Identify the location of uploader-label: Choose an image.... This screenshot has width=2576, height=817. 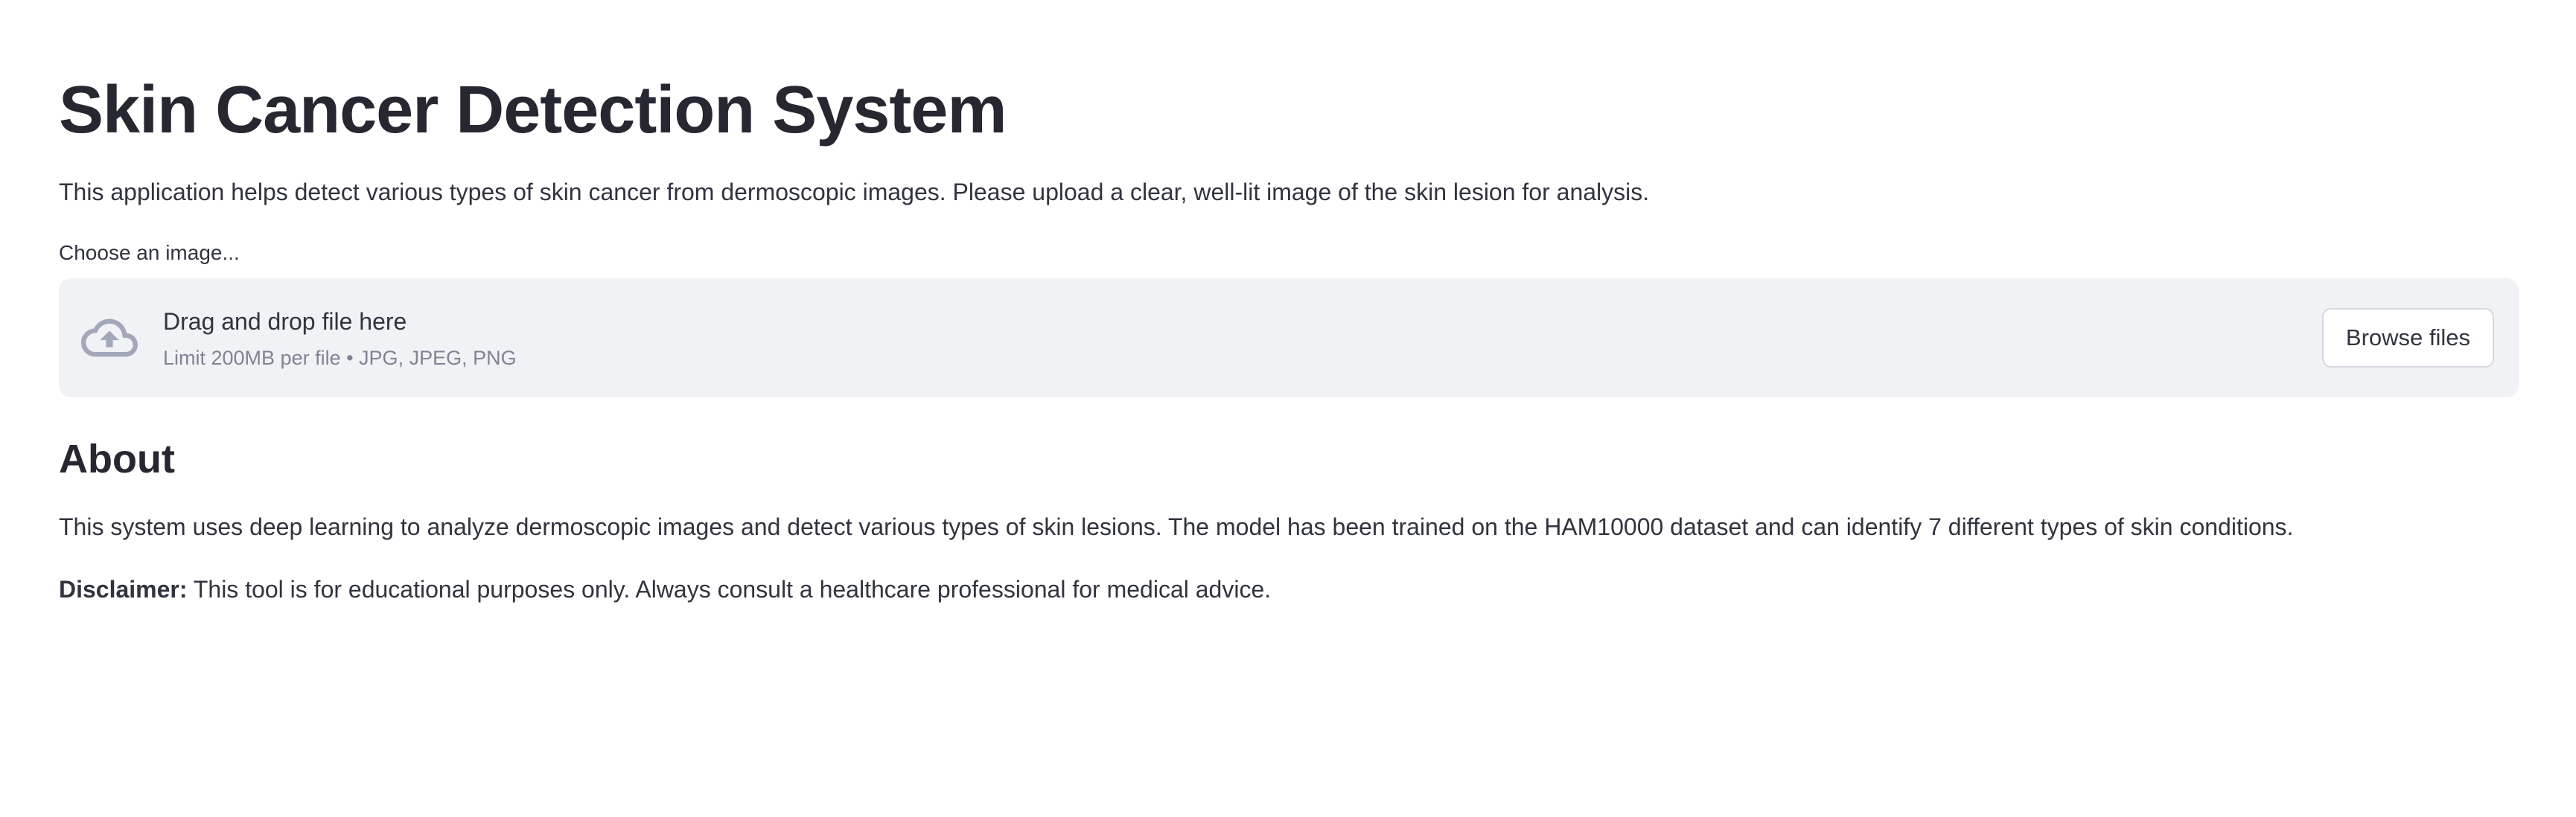
(149, 252).